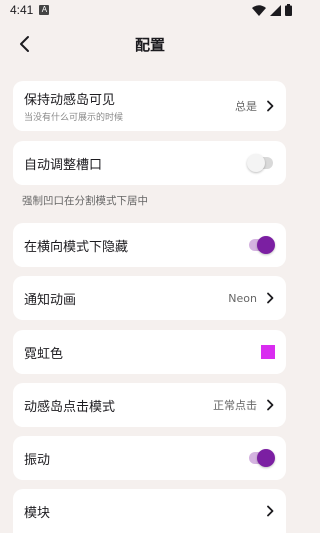  What do you see at coordinates (246, 106) in the screenshot?
I see `island-visibility-value: 总是` at bounding box center [246, 106].